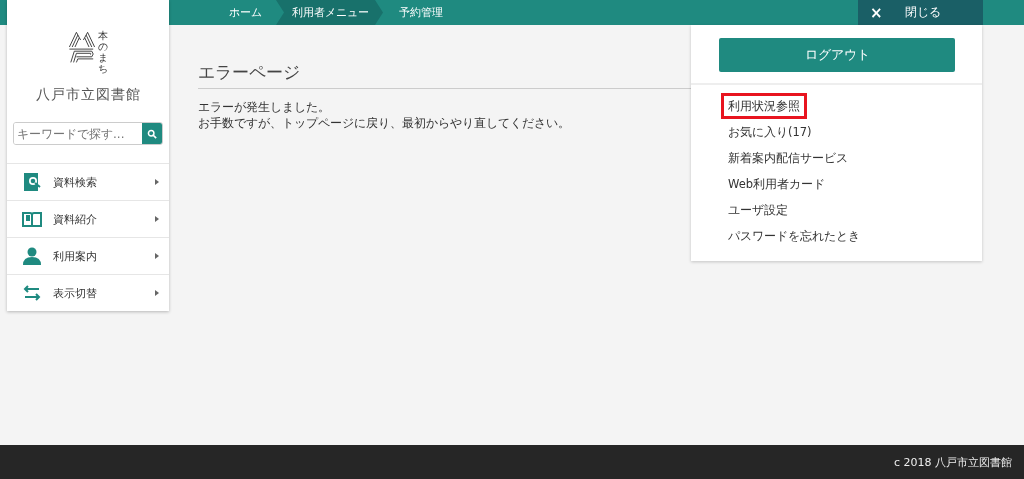 This screenshot has width=1024, height=479. Describe the element at coordinates (920, 12) in the screenshot. I see `close-button: × 閉じる` at that location.